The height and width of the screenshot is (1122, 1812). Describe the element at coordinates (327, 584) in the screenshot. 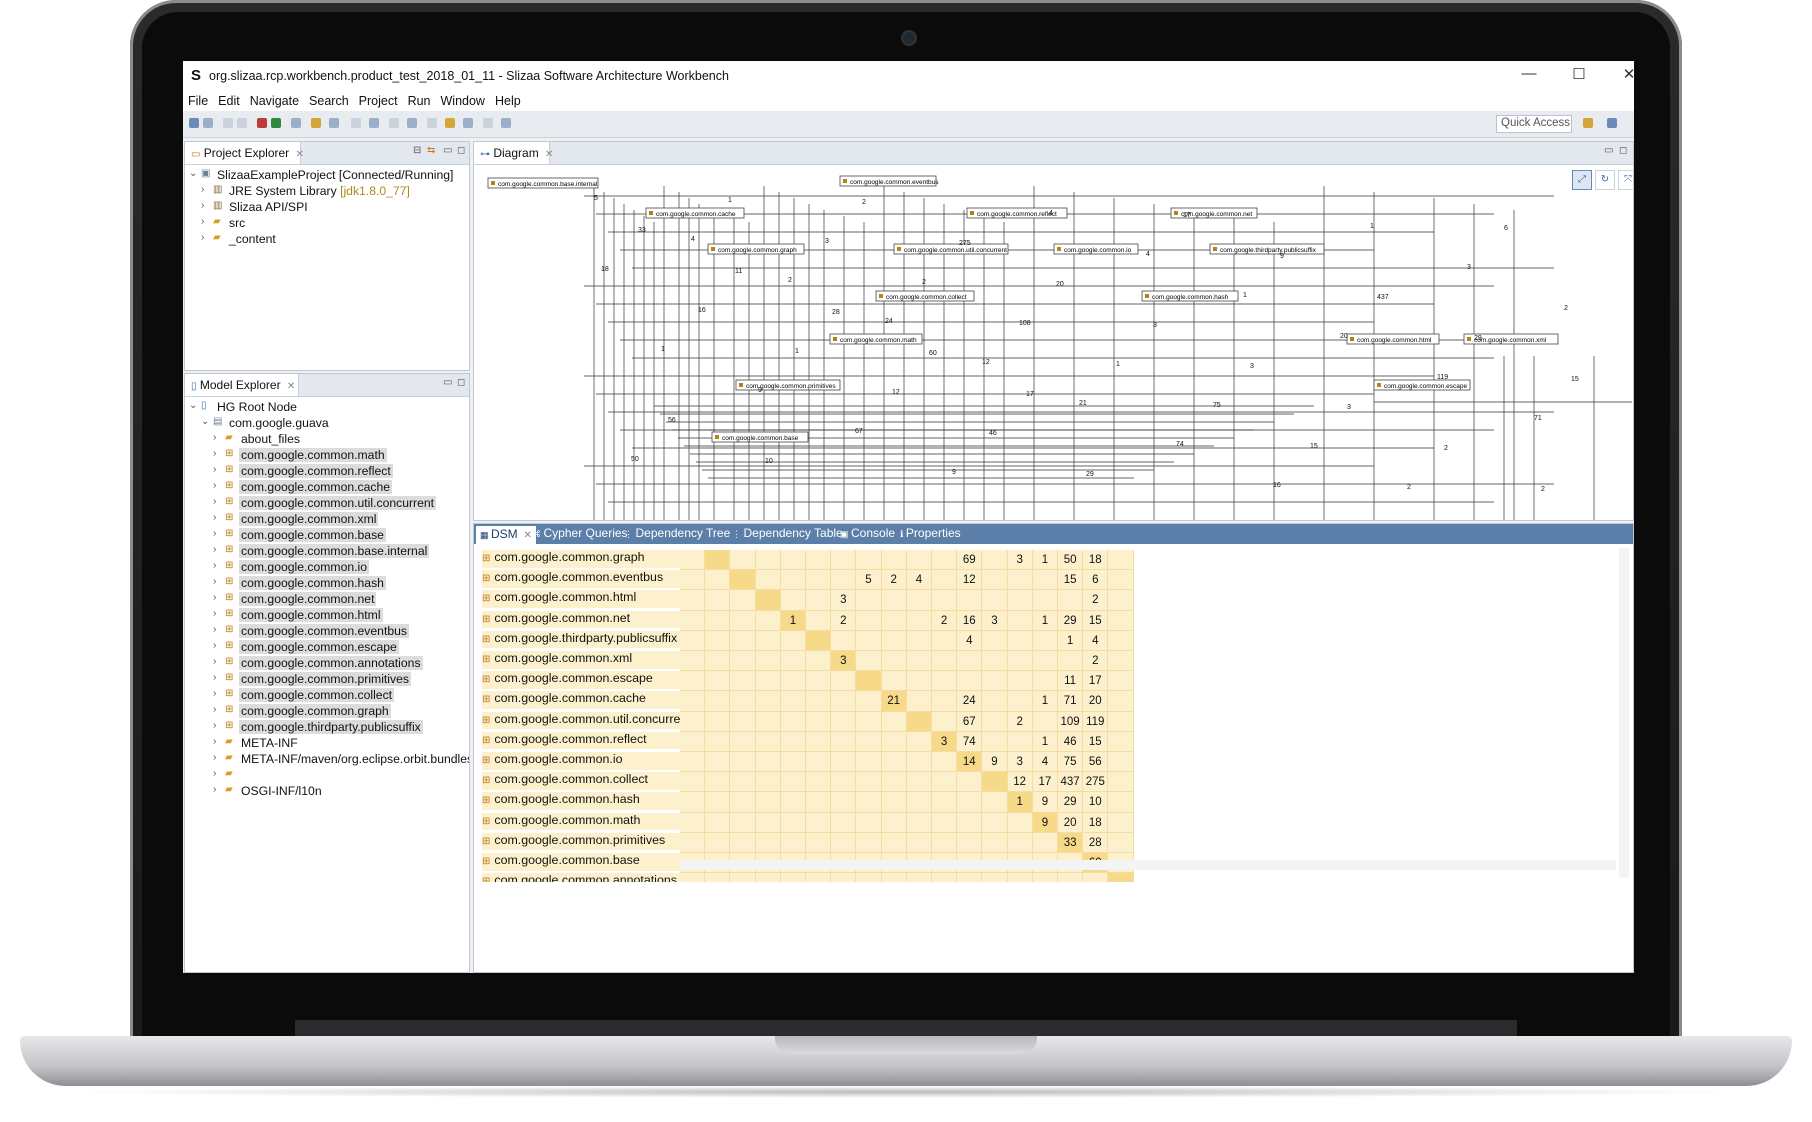

I see `tree-item: › ⊞ com.google.common.hash` at that location.